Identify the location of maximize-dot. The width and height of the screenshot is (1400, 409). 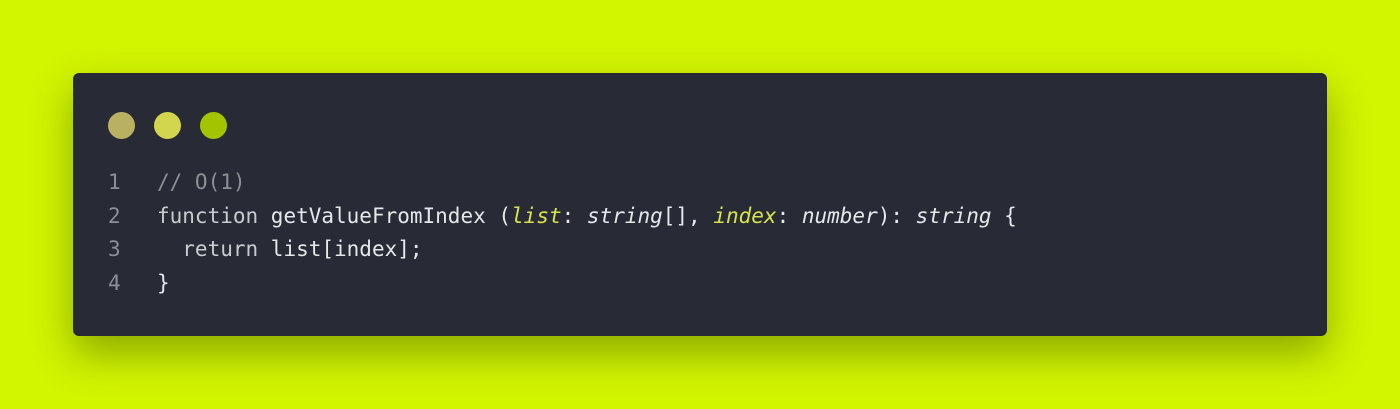
(213, 125).